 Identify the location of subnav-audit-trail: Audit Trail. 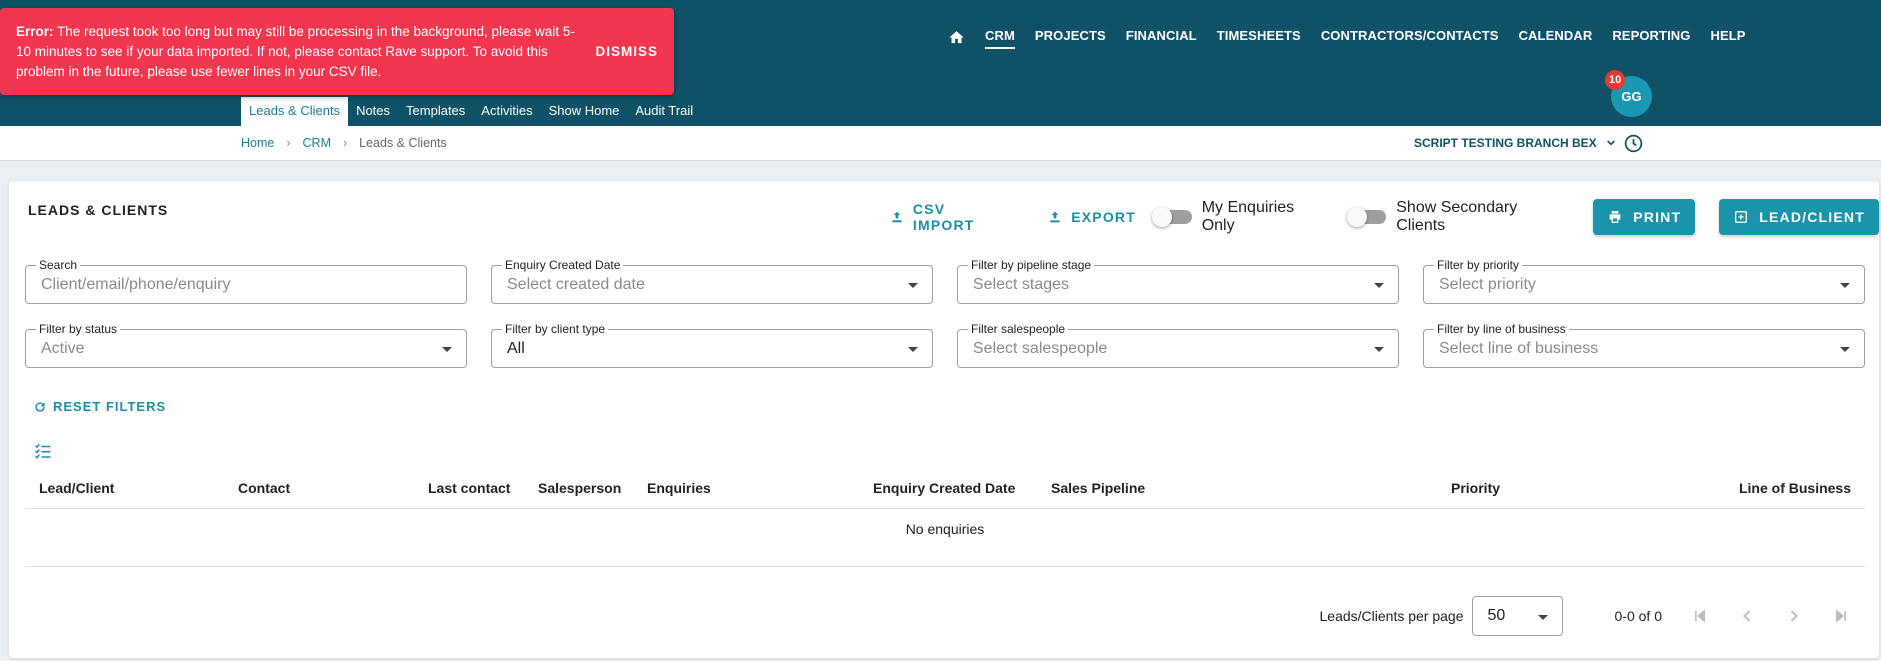
(664, 111).